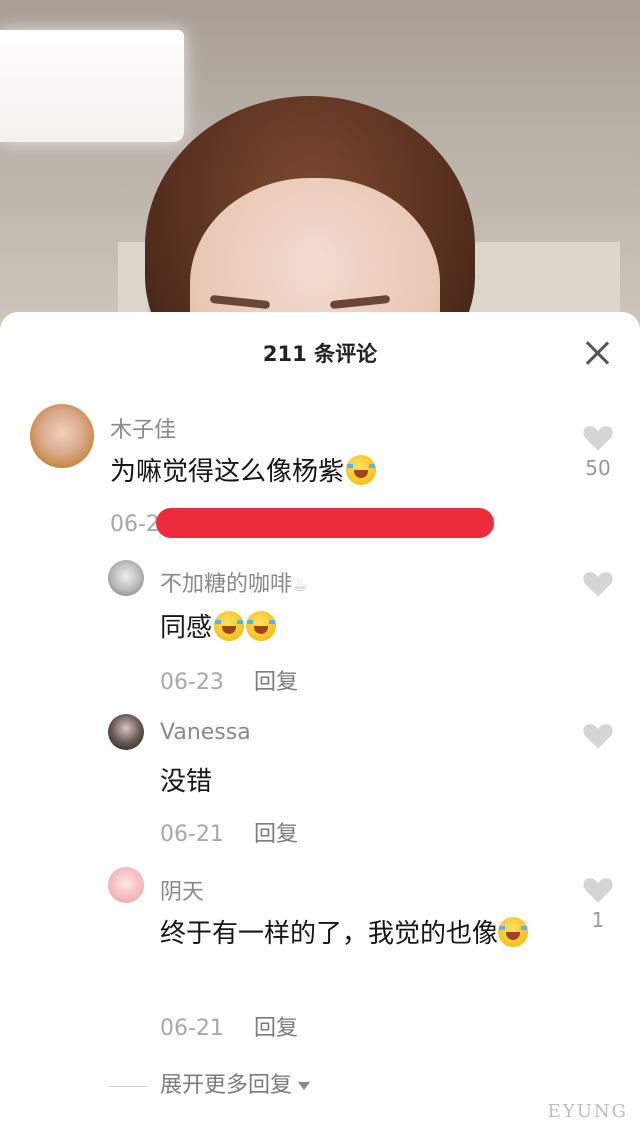  What do you see at coordinates (229, 680) in the screenshot?
I see `reply-meta: 06-23 回复` at bounding box center [229, 680].